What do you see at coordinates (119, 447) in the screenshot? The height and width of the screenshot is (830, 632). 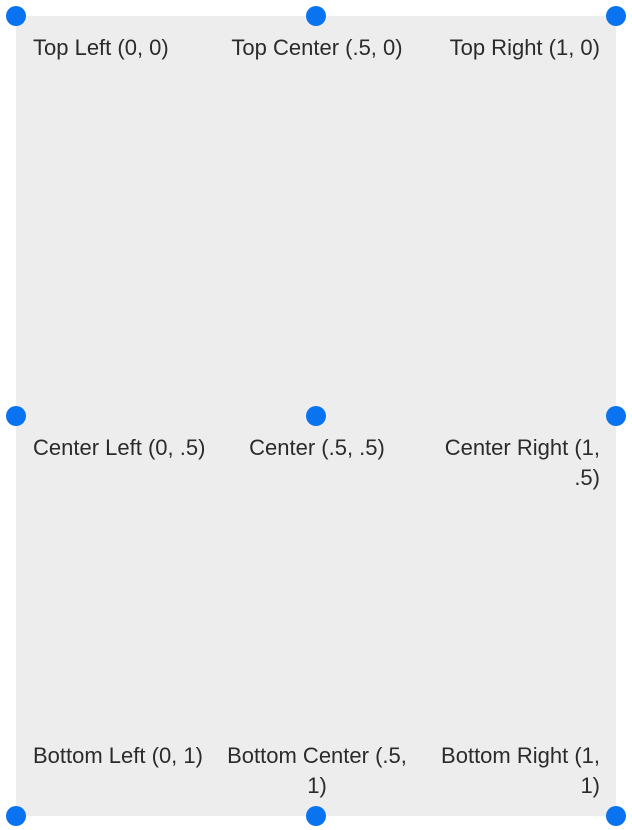 I see `label-center-left: Center Left (0, .5)` at bounding box center [119, 447].